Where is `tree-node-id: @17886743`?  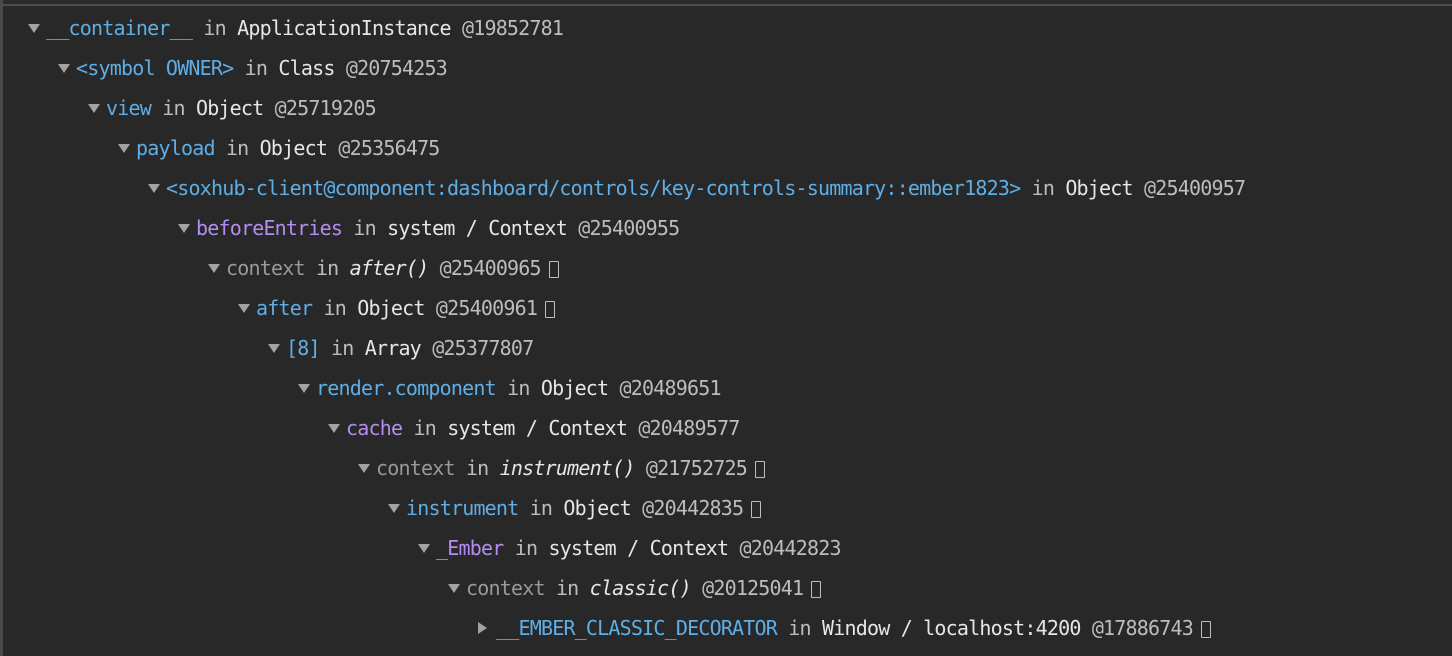
tree-node-id: @17886743 is located at coordinates (1142, 628).